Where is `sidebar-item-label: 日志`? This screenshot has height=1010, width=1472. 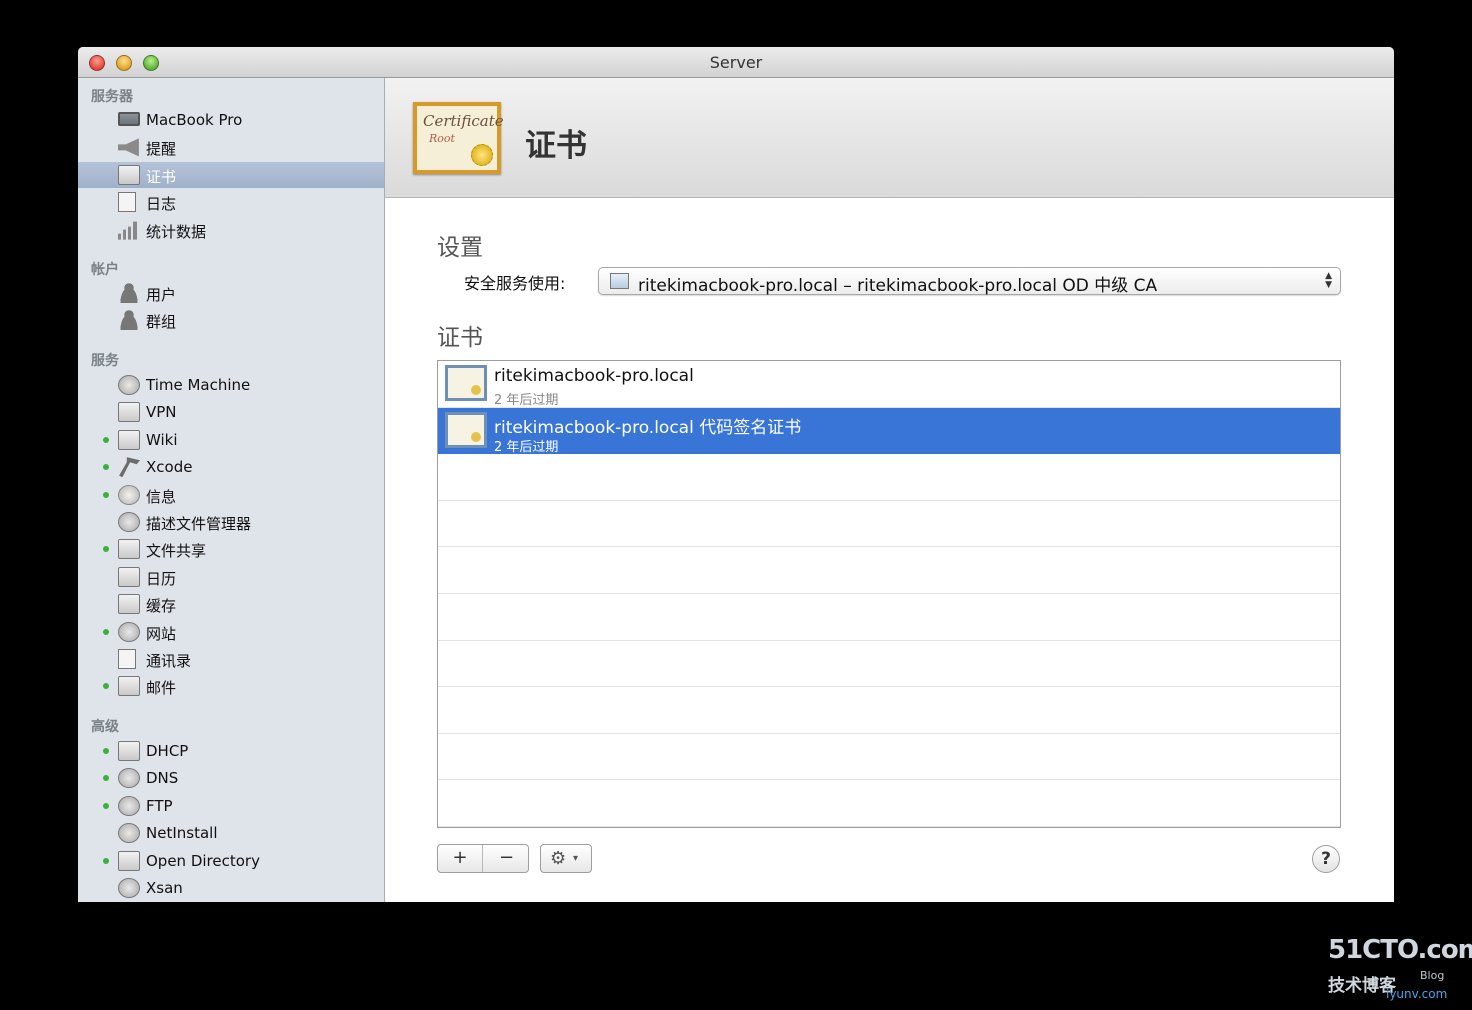
sidebar-item-label: 日志 is located at coordinates (161, 204).